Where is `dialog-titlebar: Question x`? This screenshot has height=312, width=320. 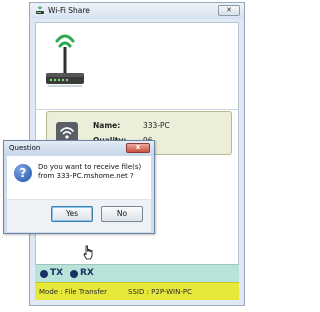
dialog-titlebar: Question x is located at coordinates (79, 148).